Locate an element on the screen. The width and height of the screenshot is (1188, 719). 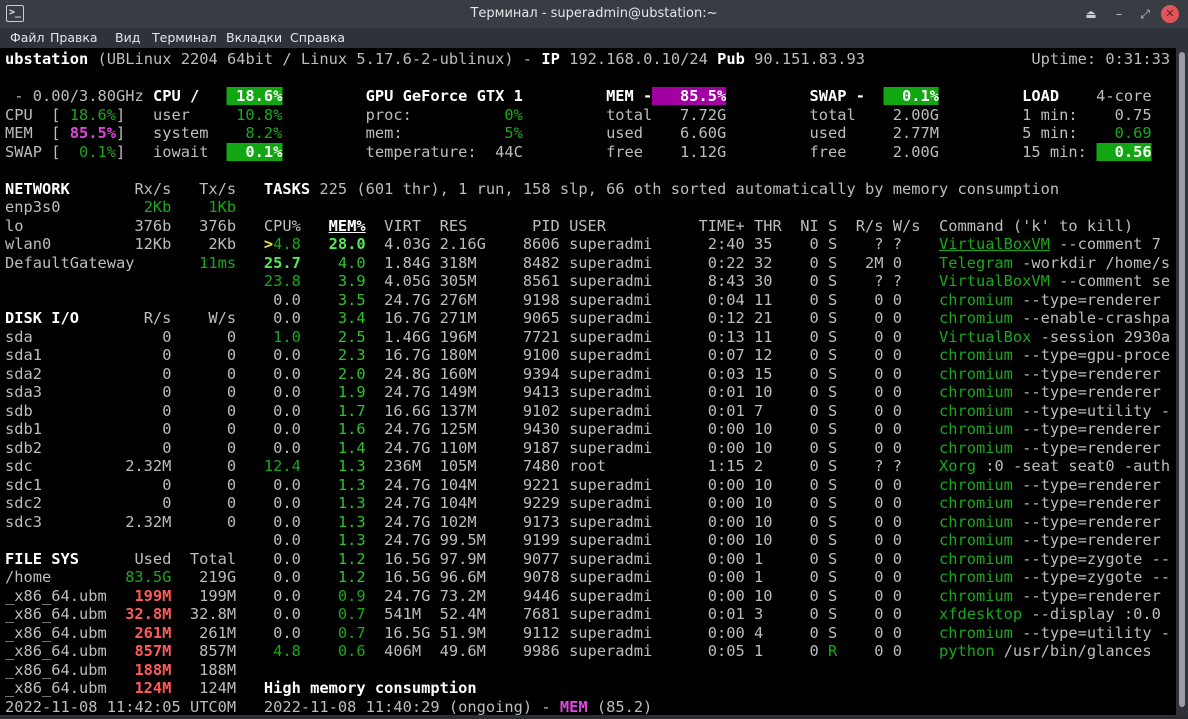
scrollbar-thumb is located at coordinates (1182, 379).